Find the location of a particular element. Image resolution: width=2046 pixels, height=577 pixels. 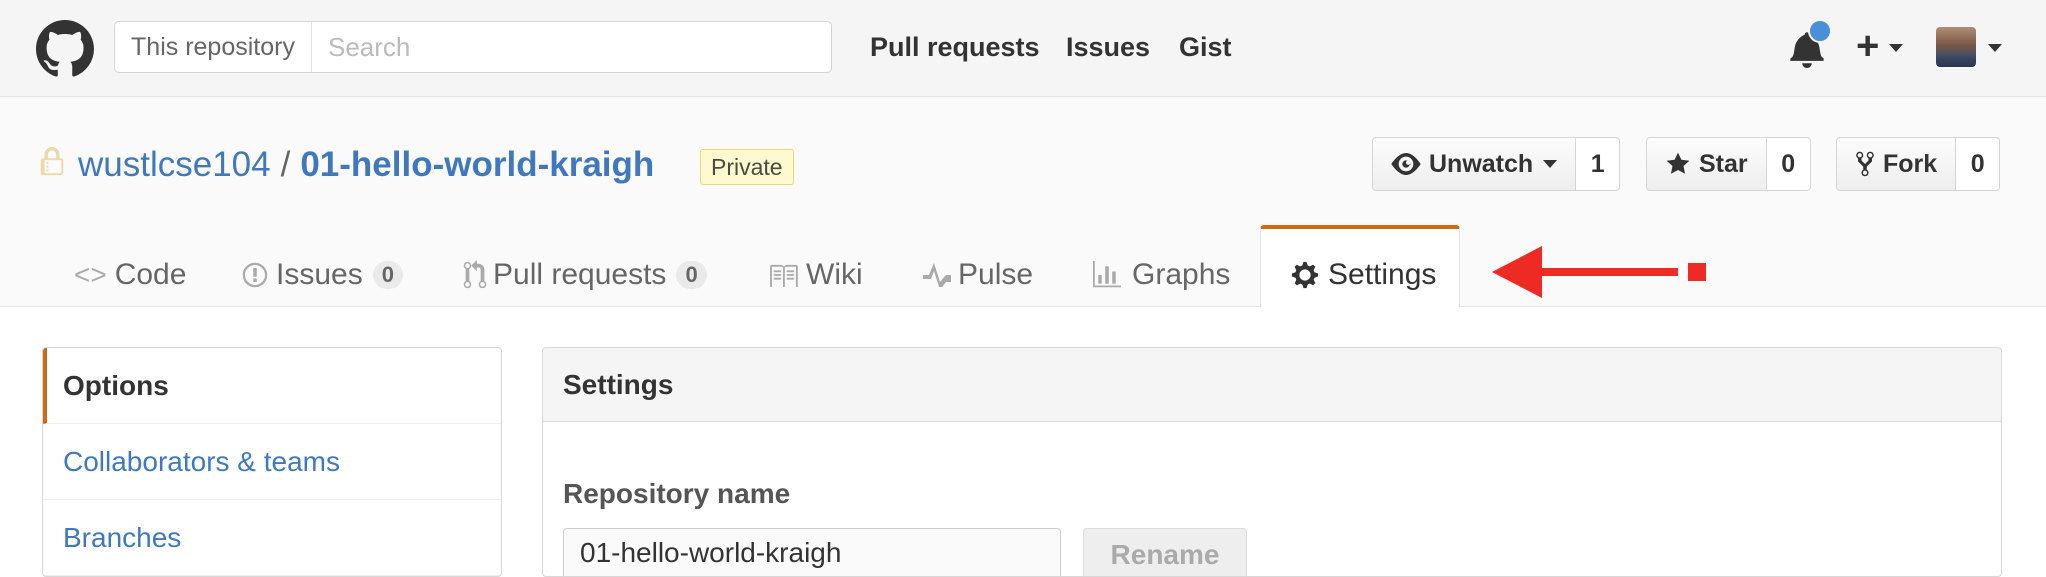

annotation-arrow-icon is located at coordinates (1599, 272).